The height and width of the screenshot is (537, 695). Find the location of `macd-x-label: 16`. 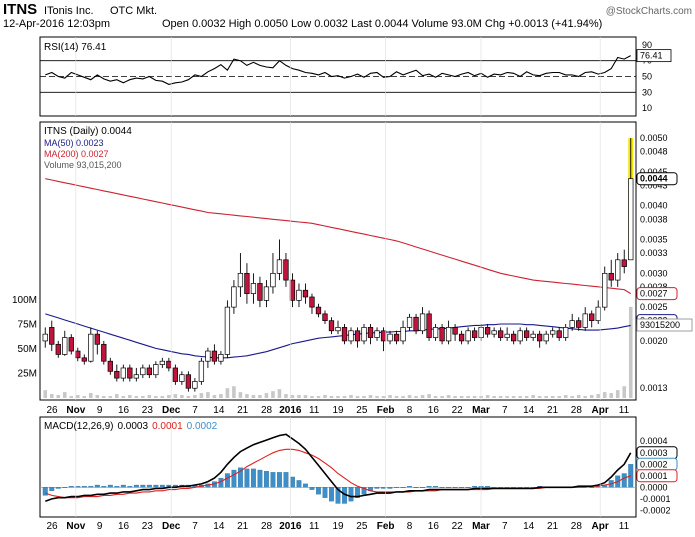

macd-x-label: 16 is located at coordinates (124, 526).